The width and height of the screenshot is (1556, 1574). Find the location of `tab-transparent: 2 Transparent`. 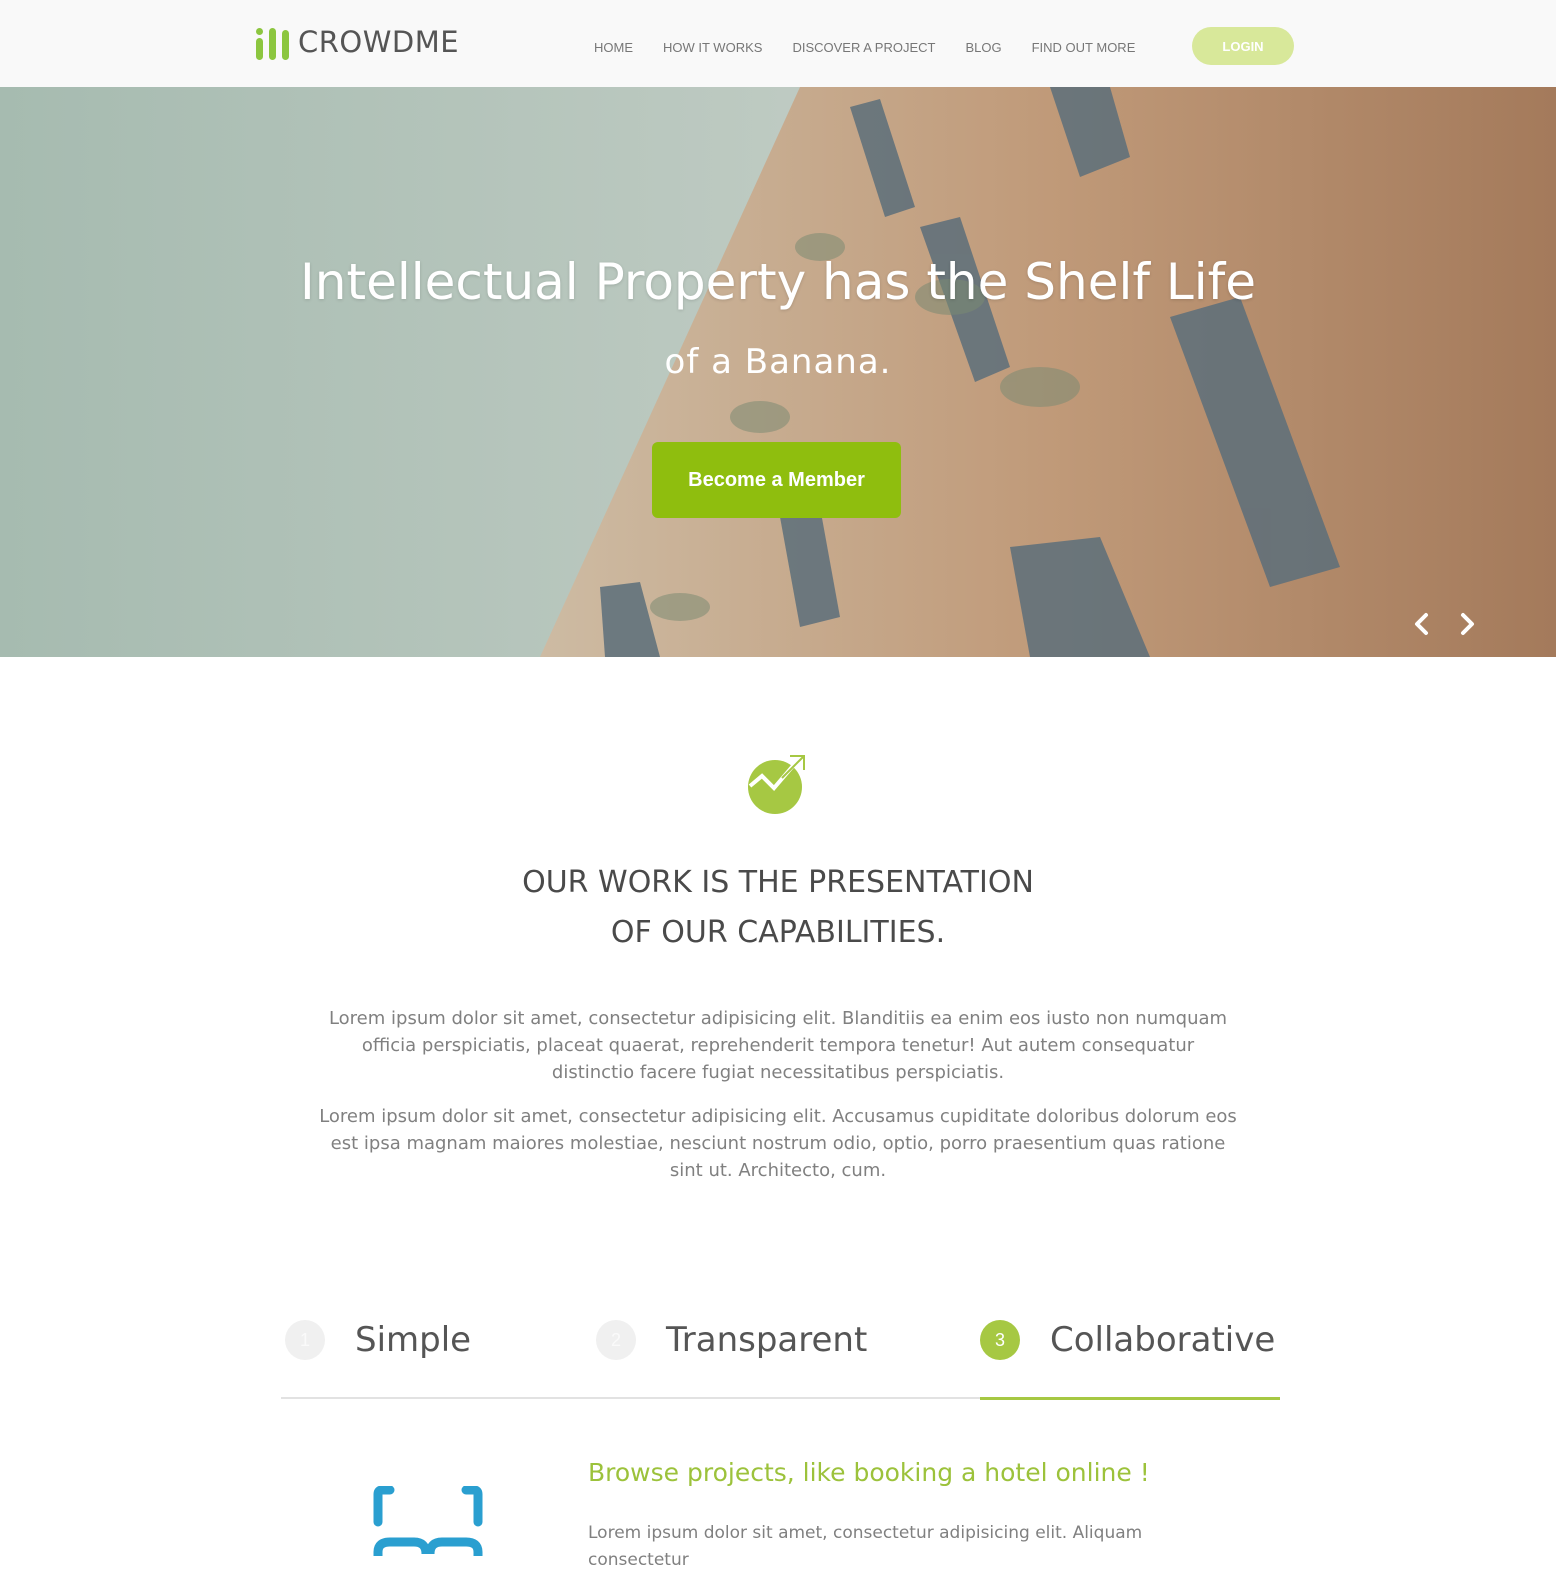

tab-transparent: 2 Transparent is located at coordinates (731, 1340).